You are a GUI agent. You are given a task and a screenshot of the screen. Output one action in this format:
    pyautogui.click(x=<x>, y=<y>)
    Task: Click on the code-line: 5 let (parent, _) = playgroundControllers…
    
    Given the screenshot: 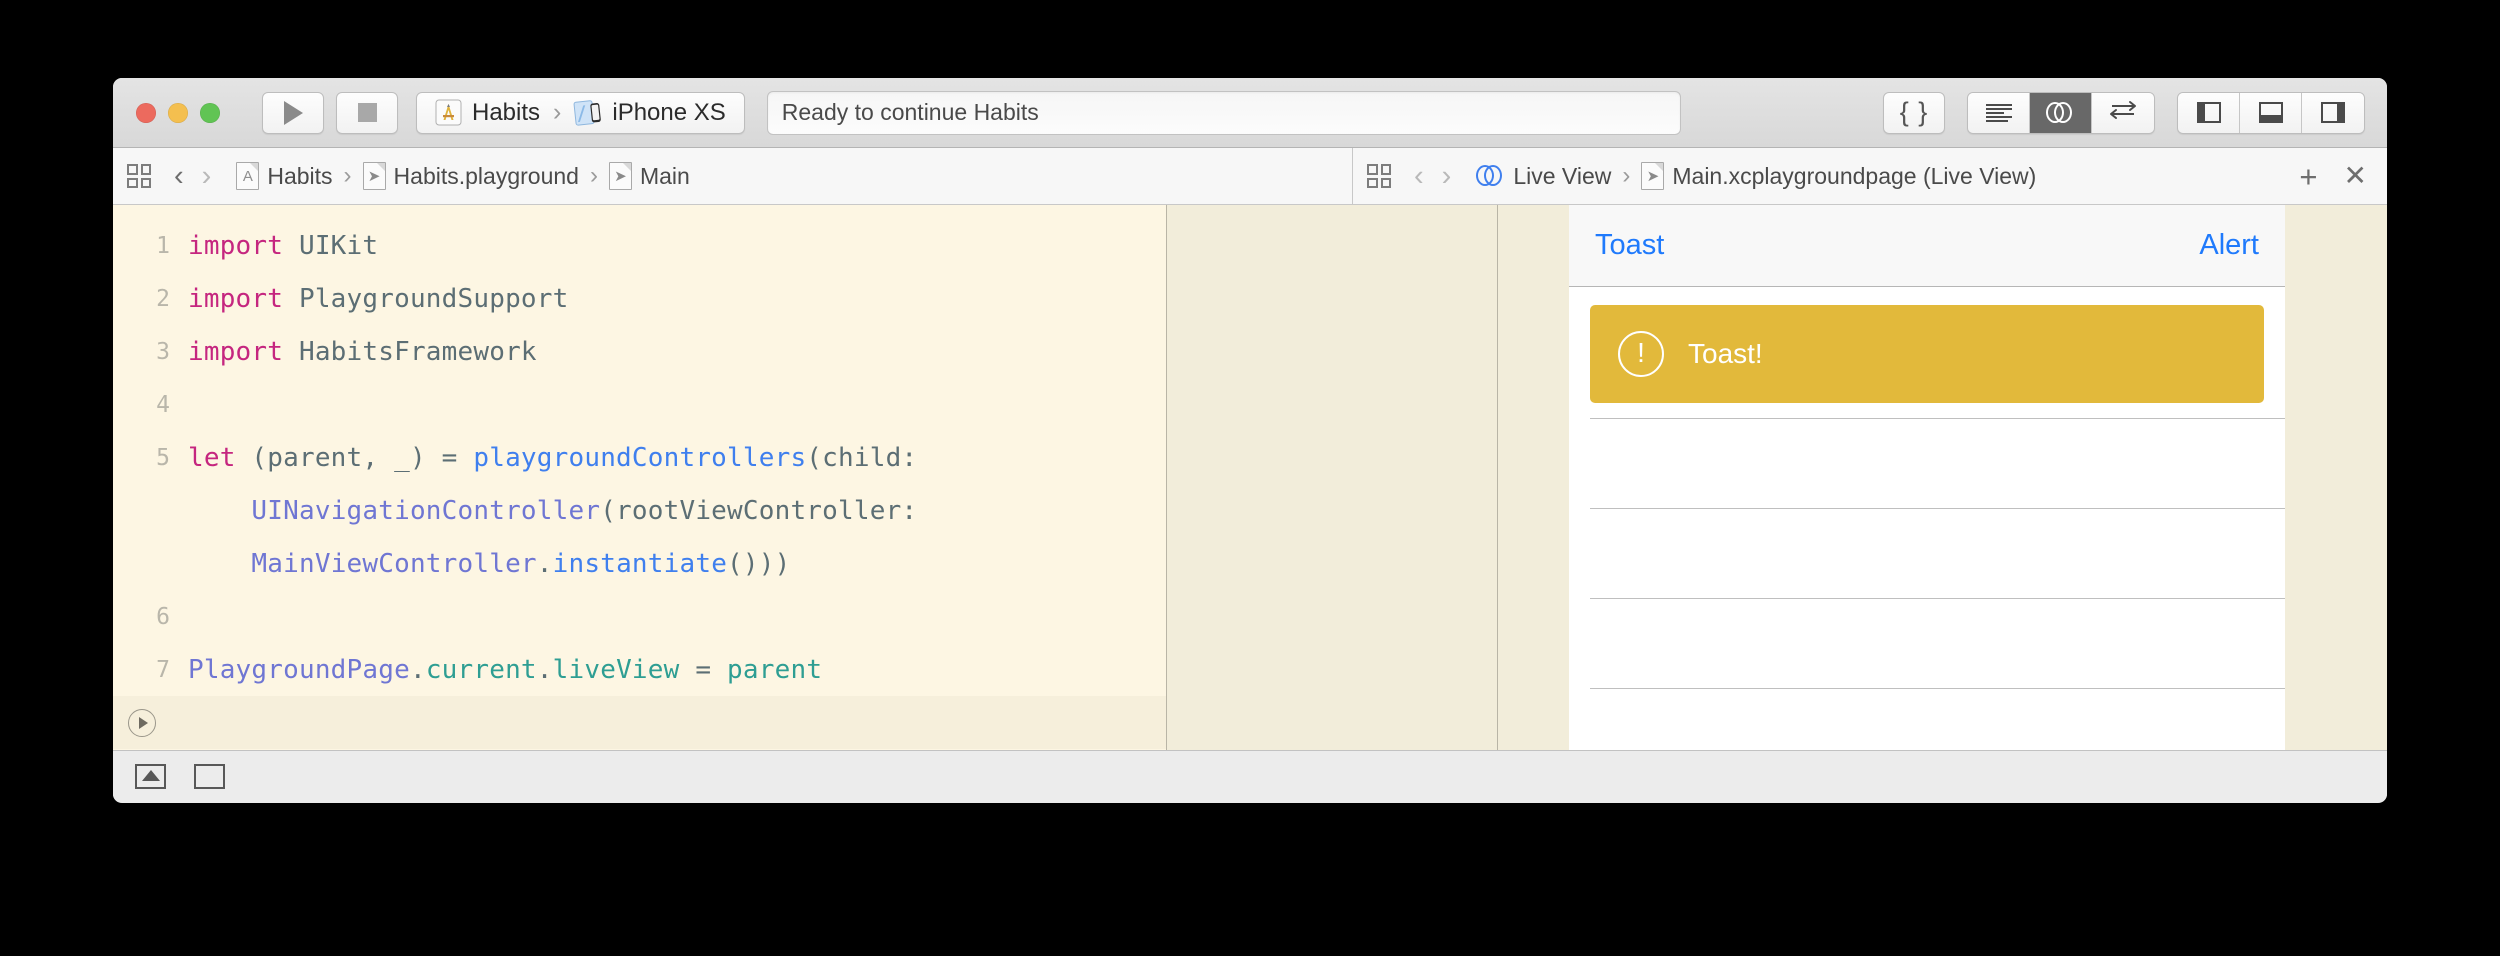 What is the action you would take?
    pyautogui.click(x=639, y=457)
    